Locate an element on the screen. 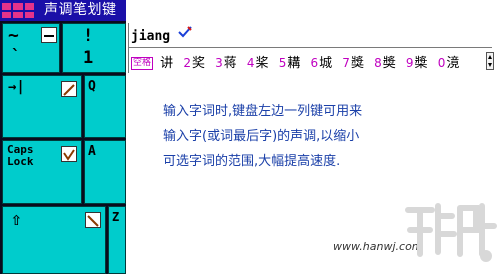  candidate-left-border is located at coordinates (128, 48).